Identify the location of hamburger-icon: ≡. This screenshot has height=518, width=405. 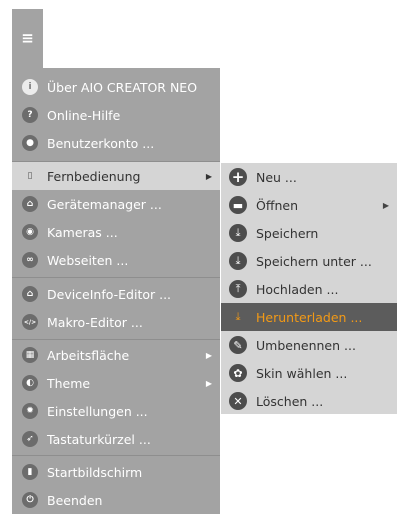
(27, 38).